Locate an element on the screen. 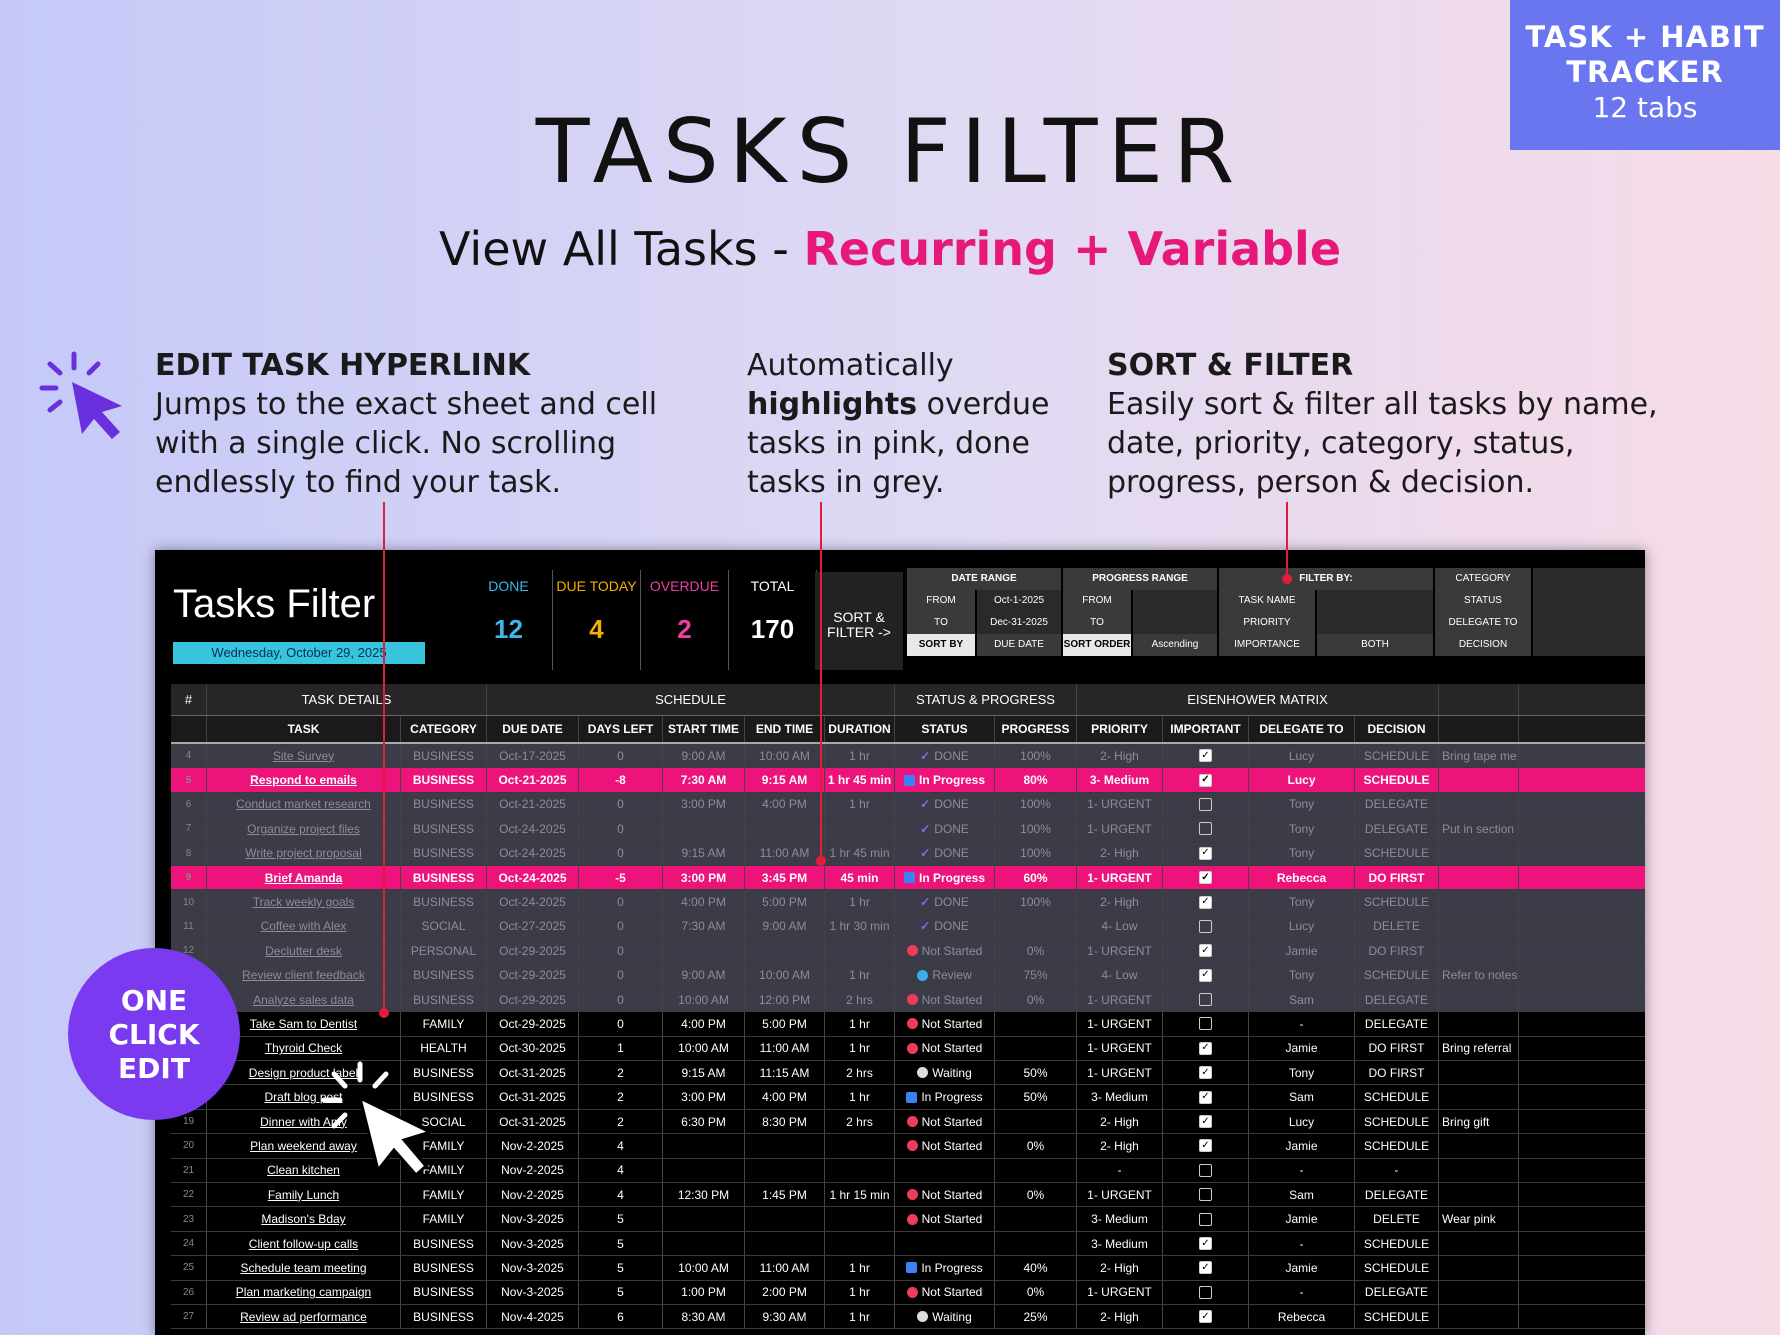 This screenshot has width=1780, height=1335. status-label: Not Started is located at coordinates (952, 950).